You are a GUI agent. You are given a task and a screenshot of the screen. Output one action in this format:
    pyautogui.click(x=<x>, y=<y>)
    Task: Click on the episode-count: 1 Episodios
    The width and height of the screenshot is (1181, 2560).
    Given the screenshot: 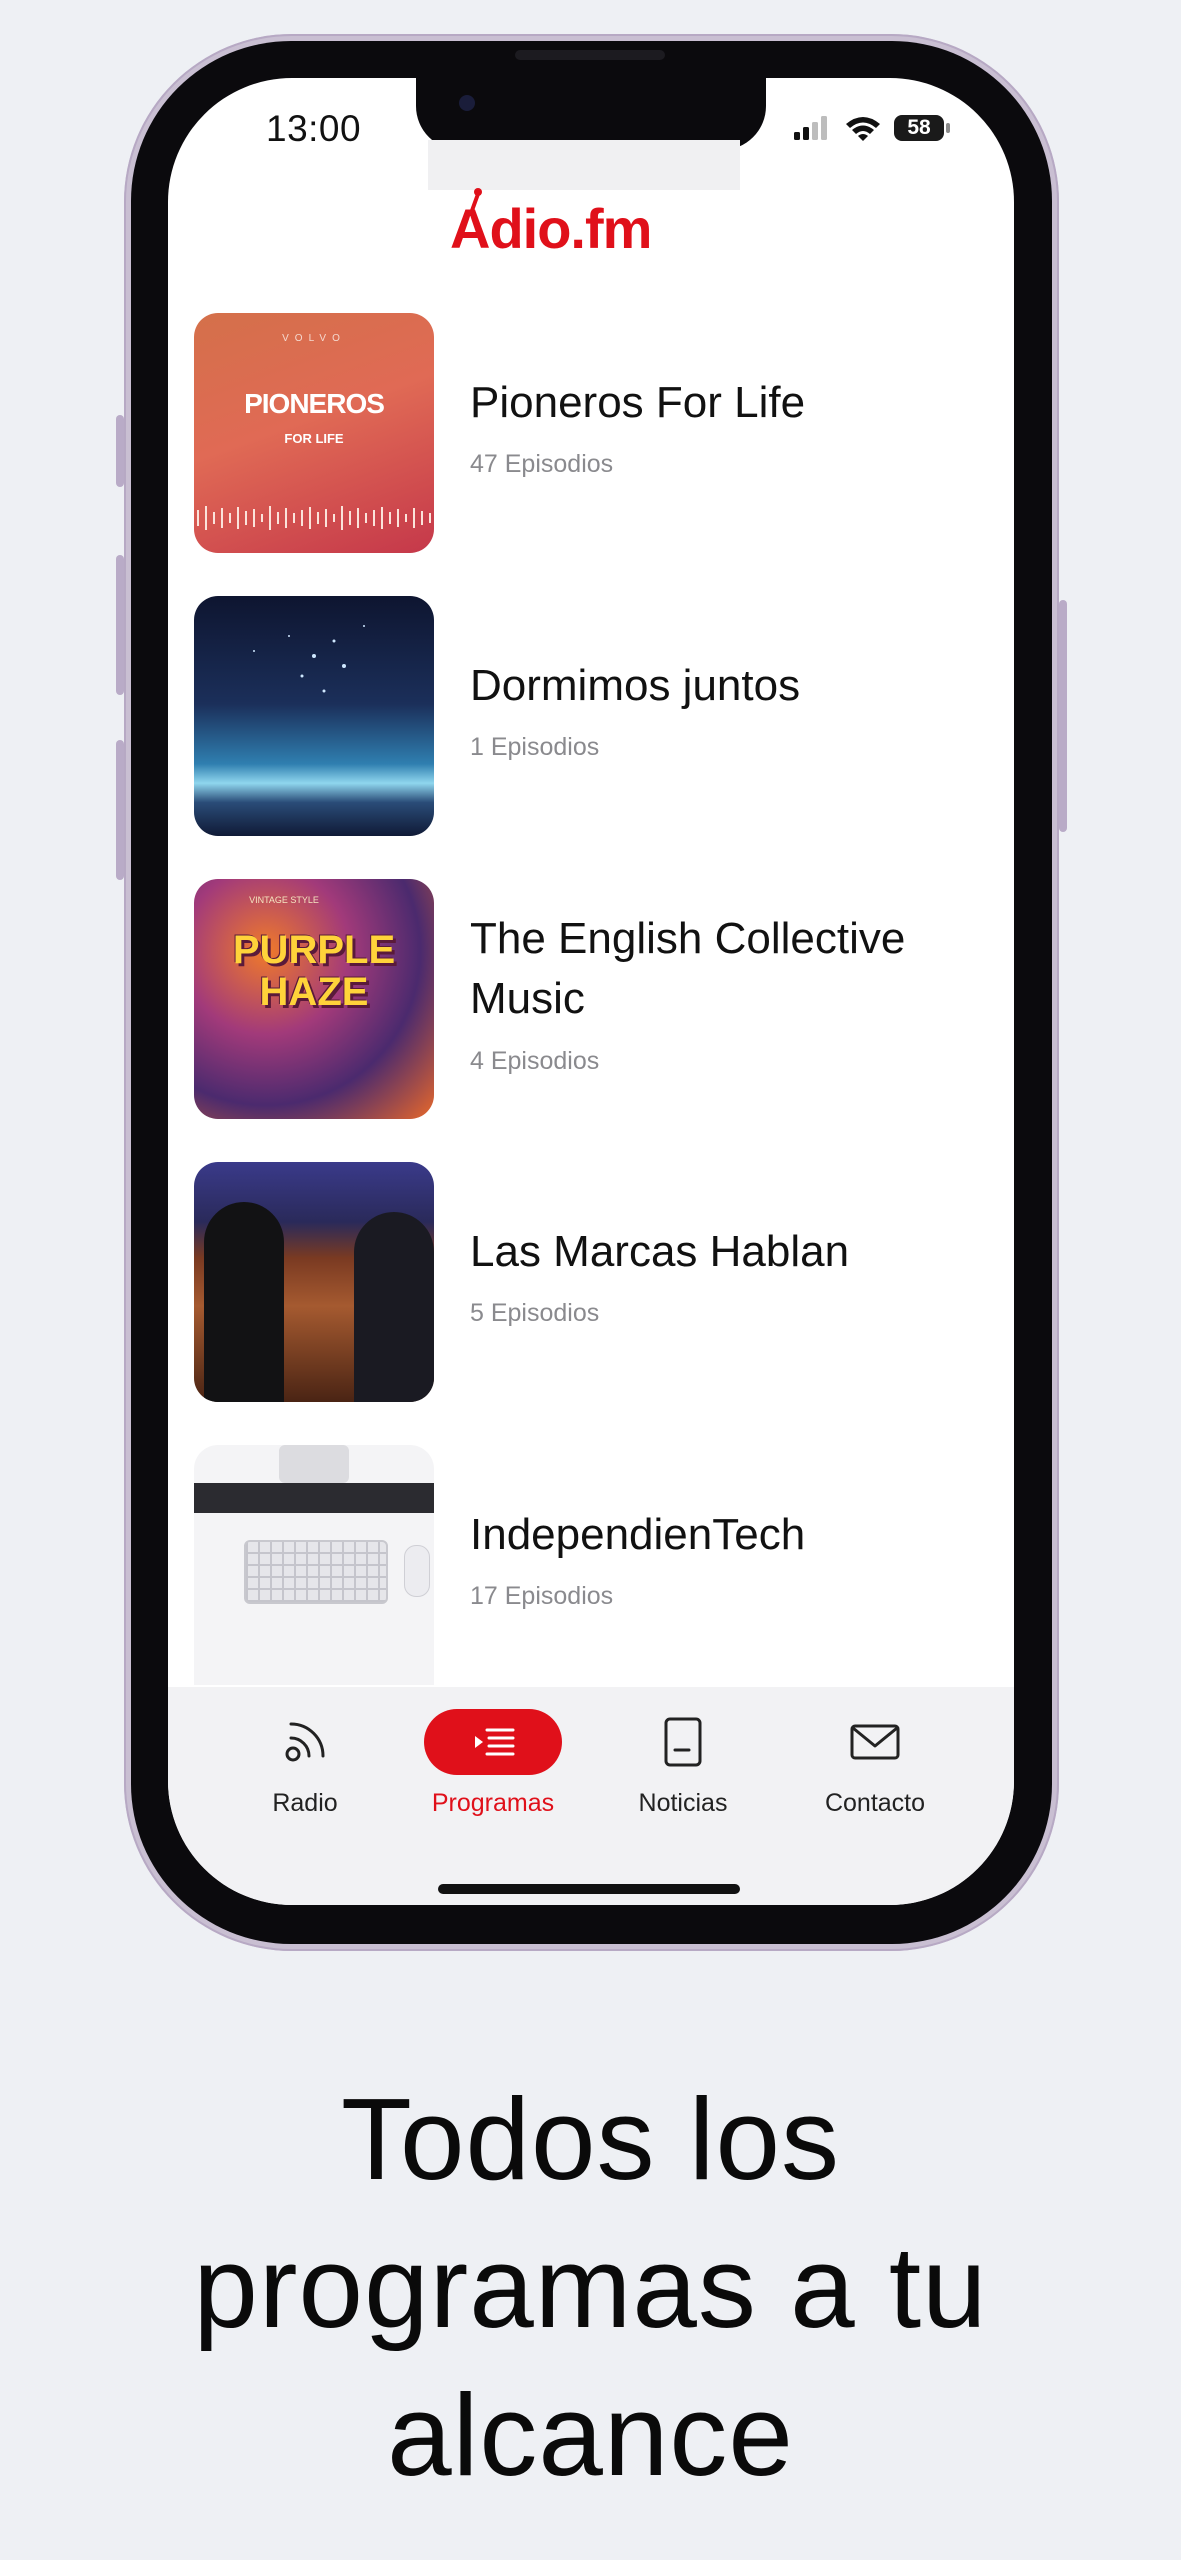 What is the action you would take?
    pyautogui.click(x=535, y=747)
    